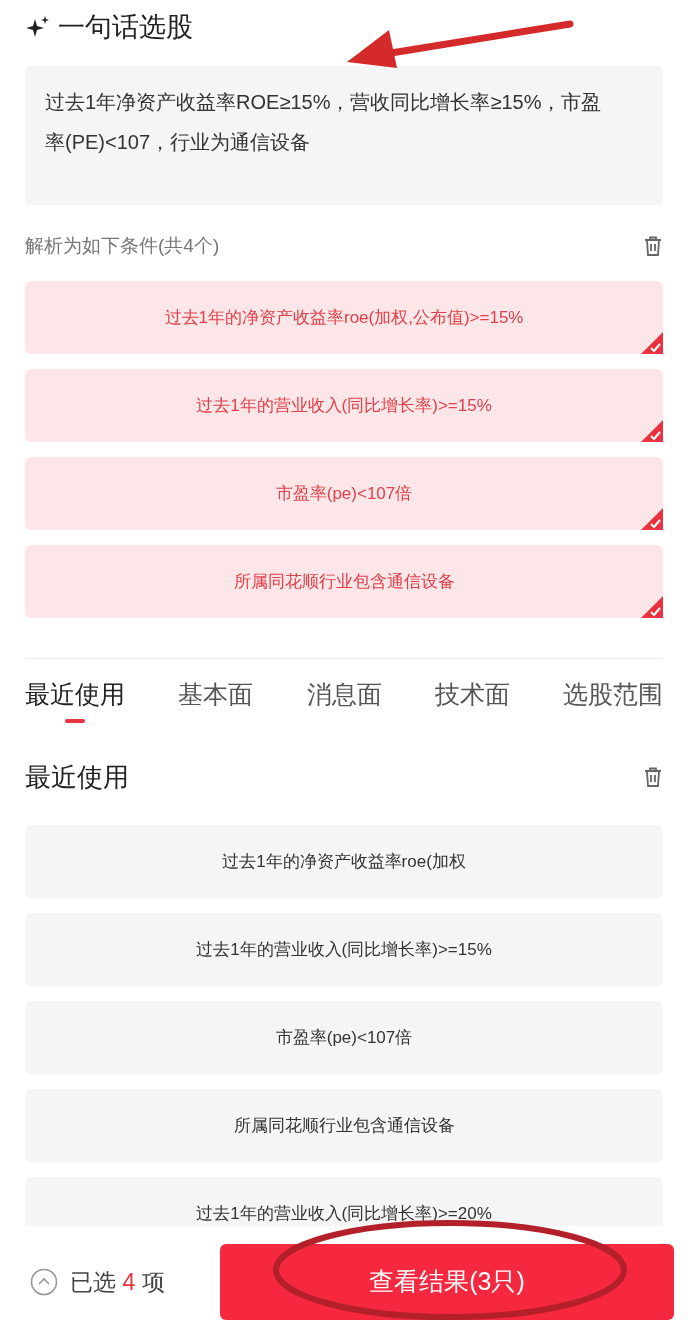  Describe the element at coordinates (77, 777) in the screenshot. I see `section-title: 最近使用` at that location.